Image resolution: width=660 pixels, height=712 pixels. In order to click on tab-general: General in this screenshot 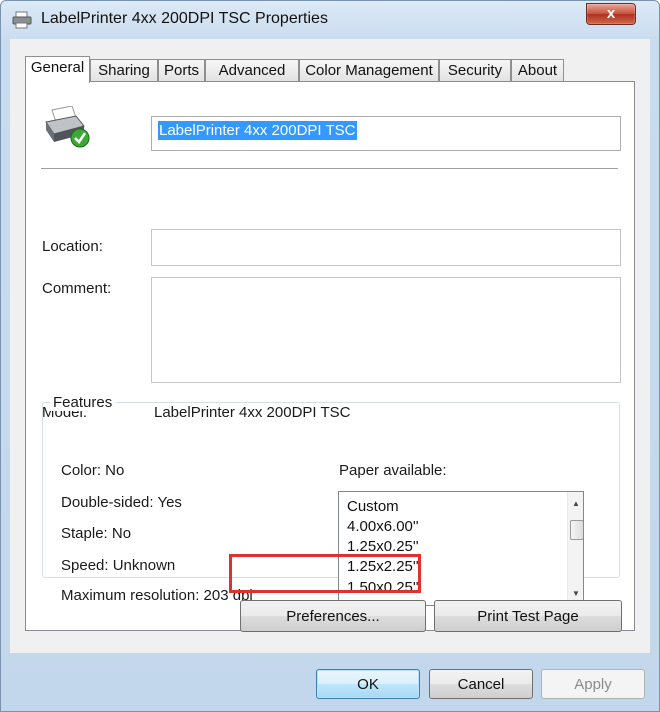, I will do `click(57, 69)`.